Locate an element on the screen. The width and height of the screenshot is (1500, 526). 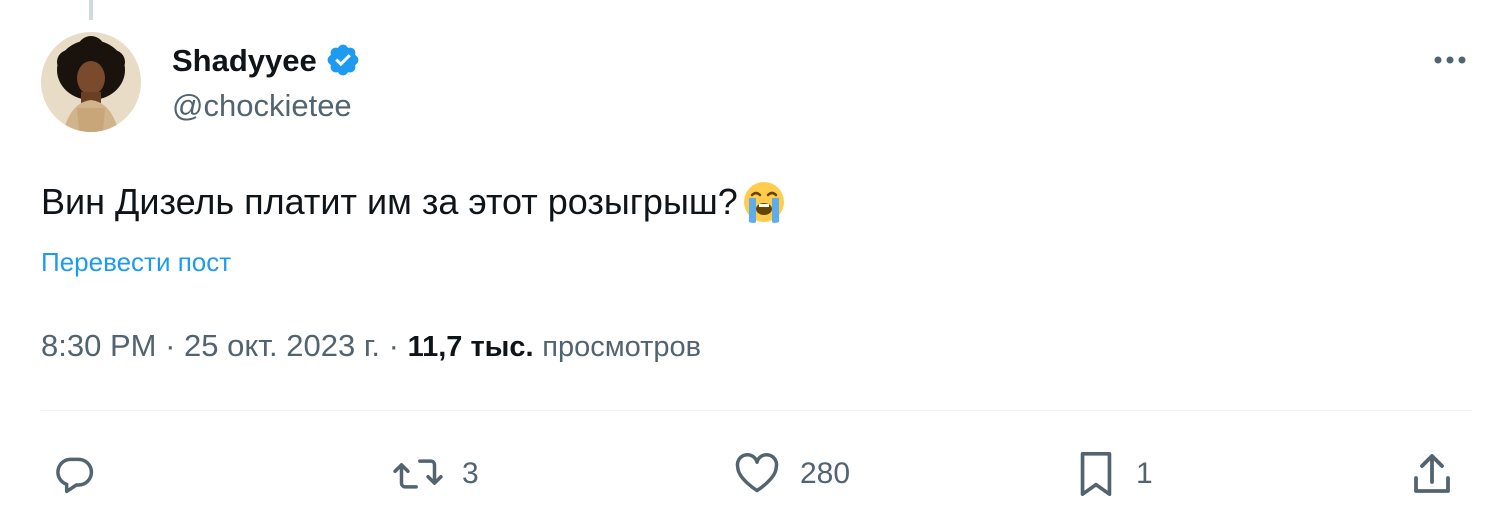
reply-button is located at coordinates (83, 474).